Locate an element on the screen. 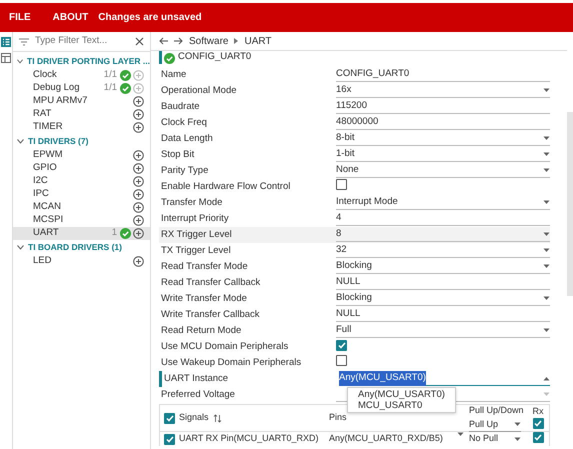 This screenshot has width=573, height=449. input-field: 115200 is located at coordinates (443, 107).